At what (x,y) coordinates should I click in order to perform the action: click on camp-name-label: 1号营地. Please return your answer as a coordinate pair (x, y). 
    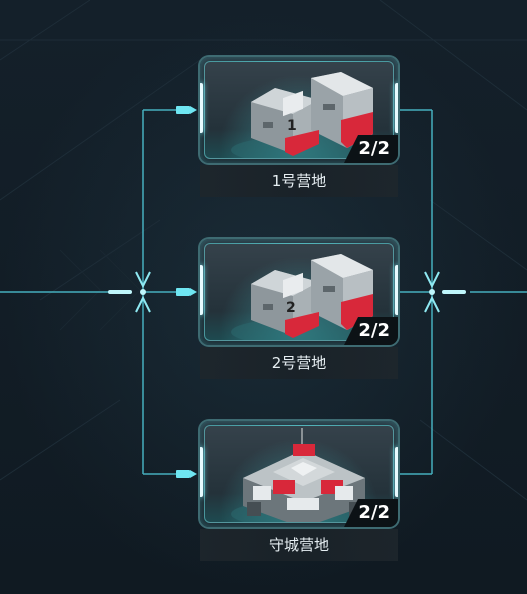
    Looking at the image, I should click on (299, 181).